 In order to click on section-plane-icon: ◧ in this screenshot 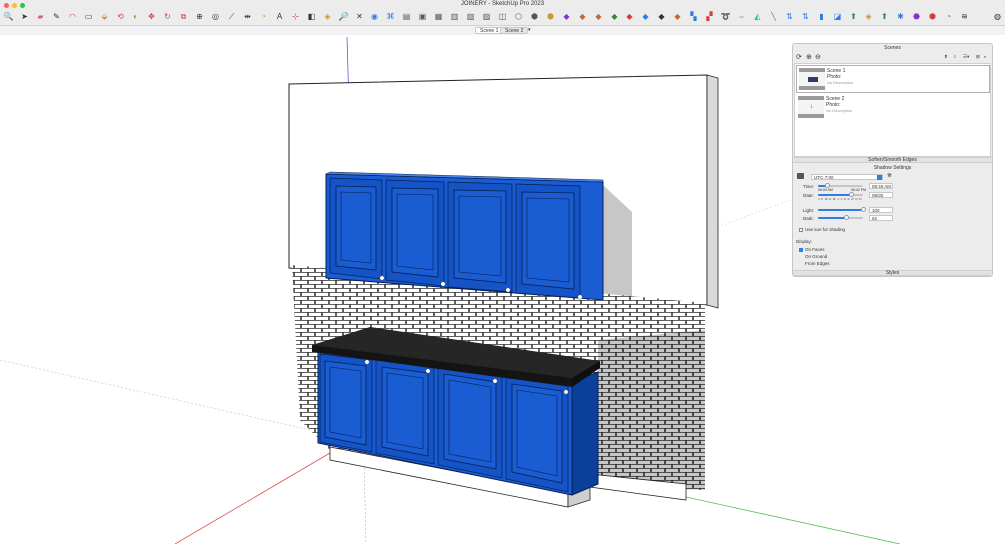, I will do `click(311, 17)`.